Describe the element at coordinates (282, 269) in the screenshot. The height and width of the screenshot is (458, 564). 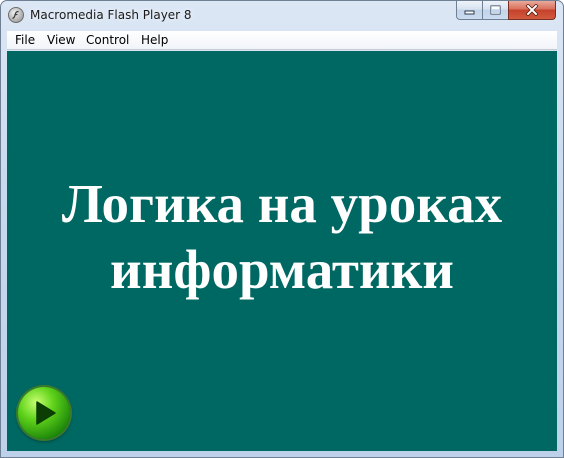
I see `slide-title-line-2: информатики` at that location.